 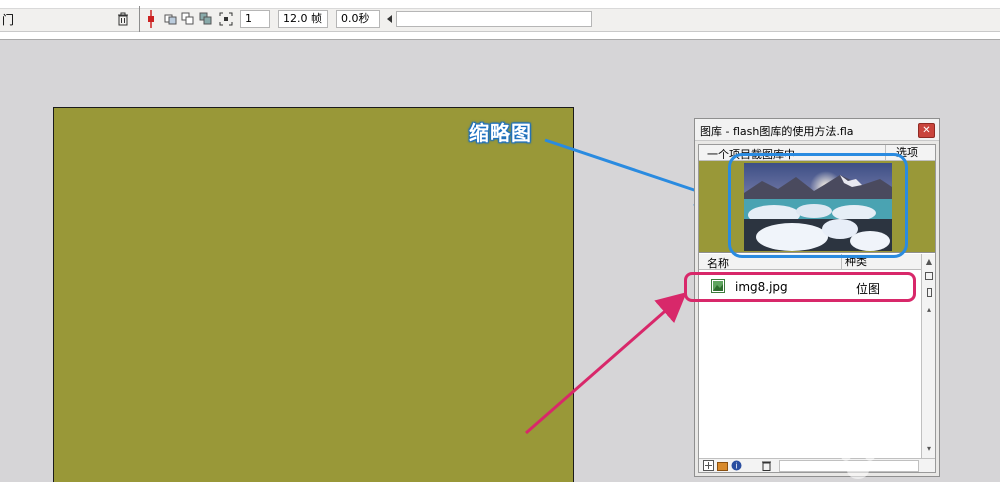 I want to click on timeline-toolbar: 门 1 12.0 帧 0.0秒, so click(x=500, y=20).